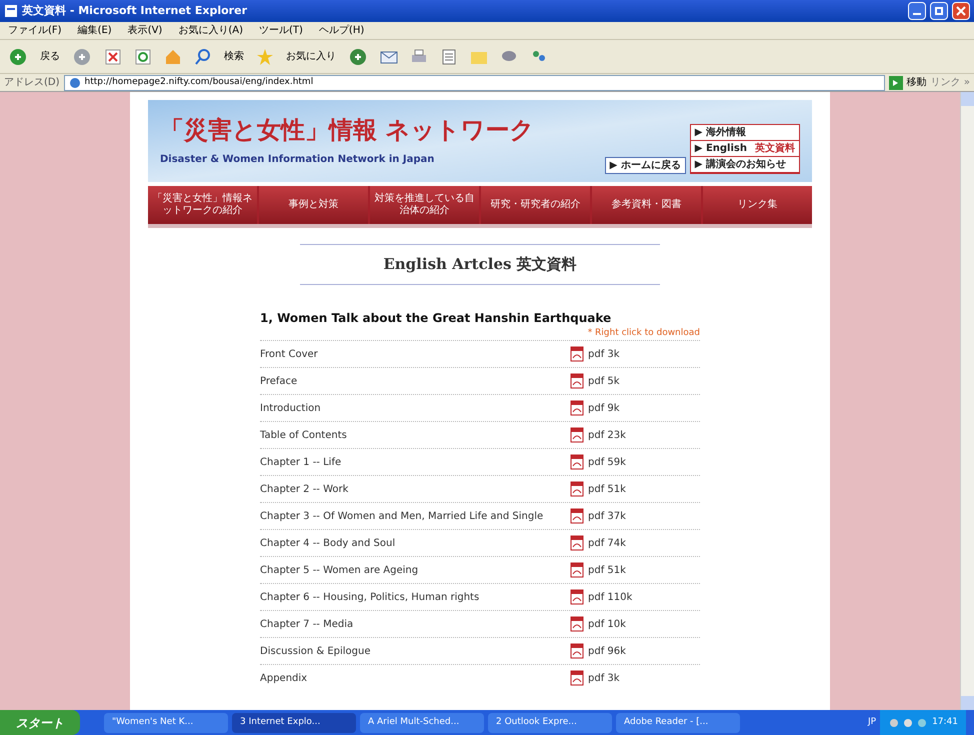 This screenshot has height=735, width=974. I want to click on site-title: 「災害と女性」情報 ネットワーク, so click(347, 130).